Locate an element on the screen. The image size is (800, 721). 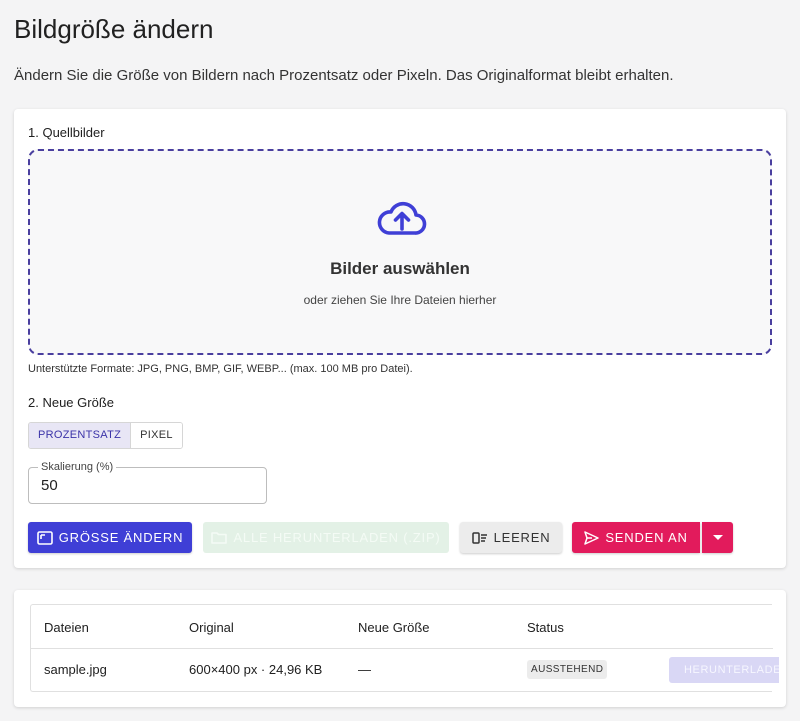
row-download-button: HERUNTERLADEN is located at coordinates (724, 670).